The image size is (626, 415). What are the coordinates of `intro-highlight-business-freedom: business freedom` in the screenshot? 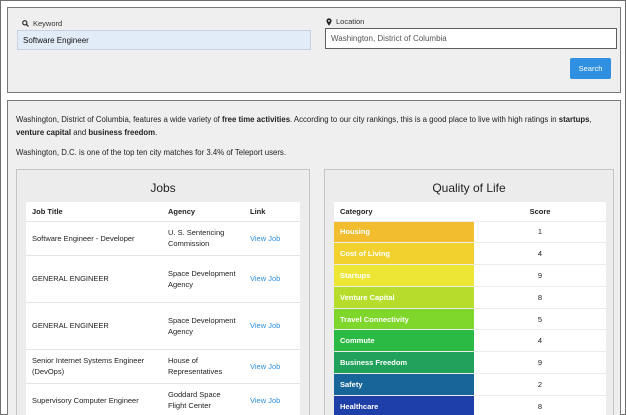 It's located at (122, 132).